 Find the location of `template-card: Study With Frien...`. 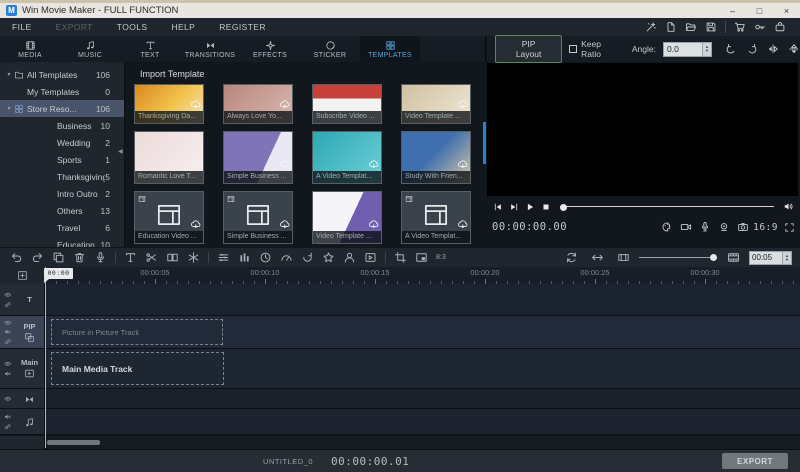

template-card: Study With Frien... is located at coordinates (436, 157).